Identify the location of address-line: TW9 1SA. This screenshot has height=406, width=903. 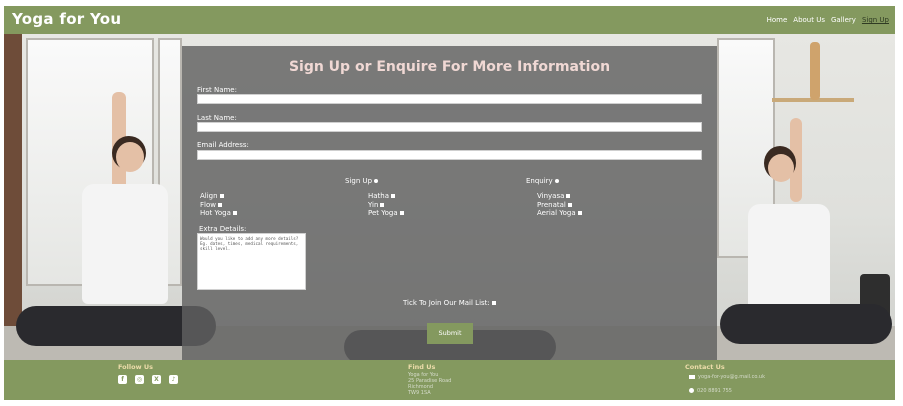
(419, 393).